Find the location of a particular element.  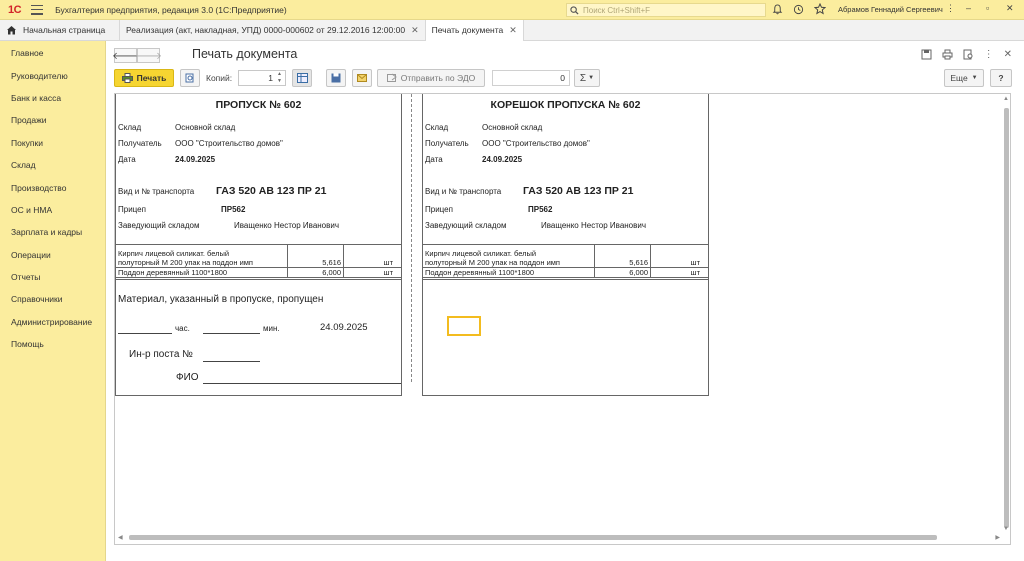

hour-label: час. is located at coordinates (182, 328).